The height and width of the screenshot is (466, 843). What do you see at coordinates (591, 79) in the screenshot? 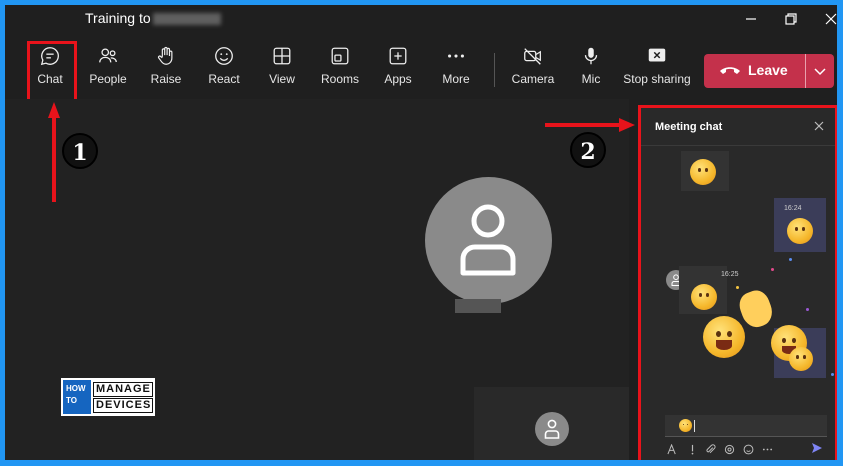
I see `mic-label: Mic` at bounding box center [591, 79].